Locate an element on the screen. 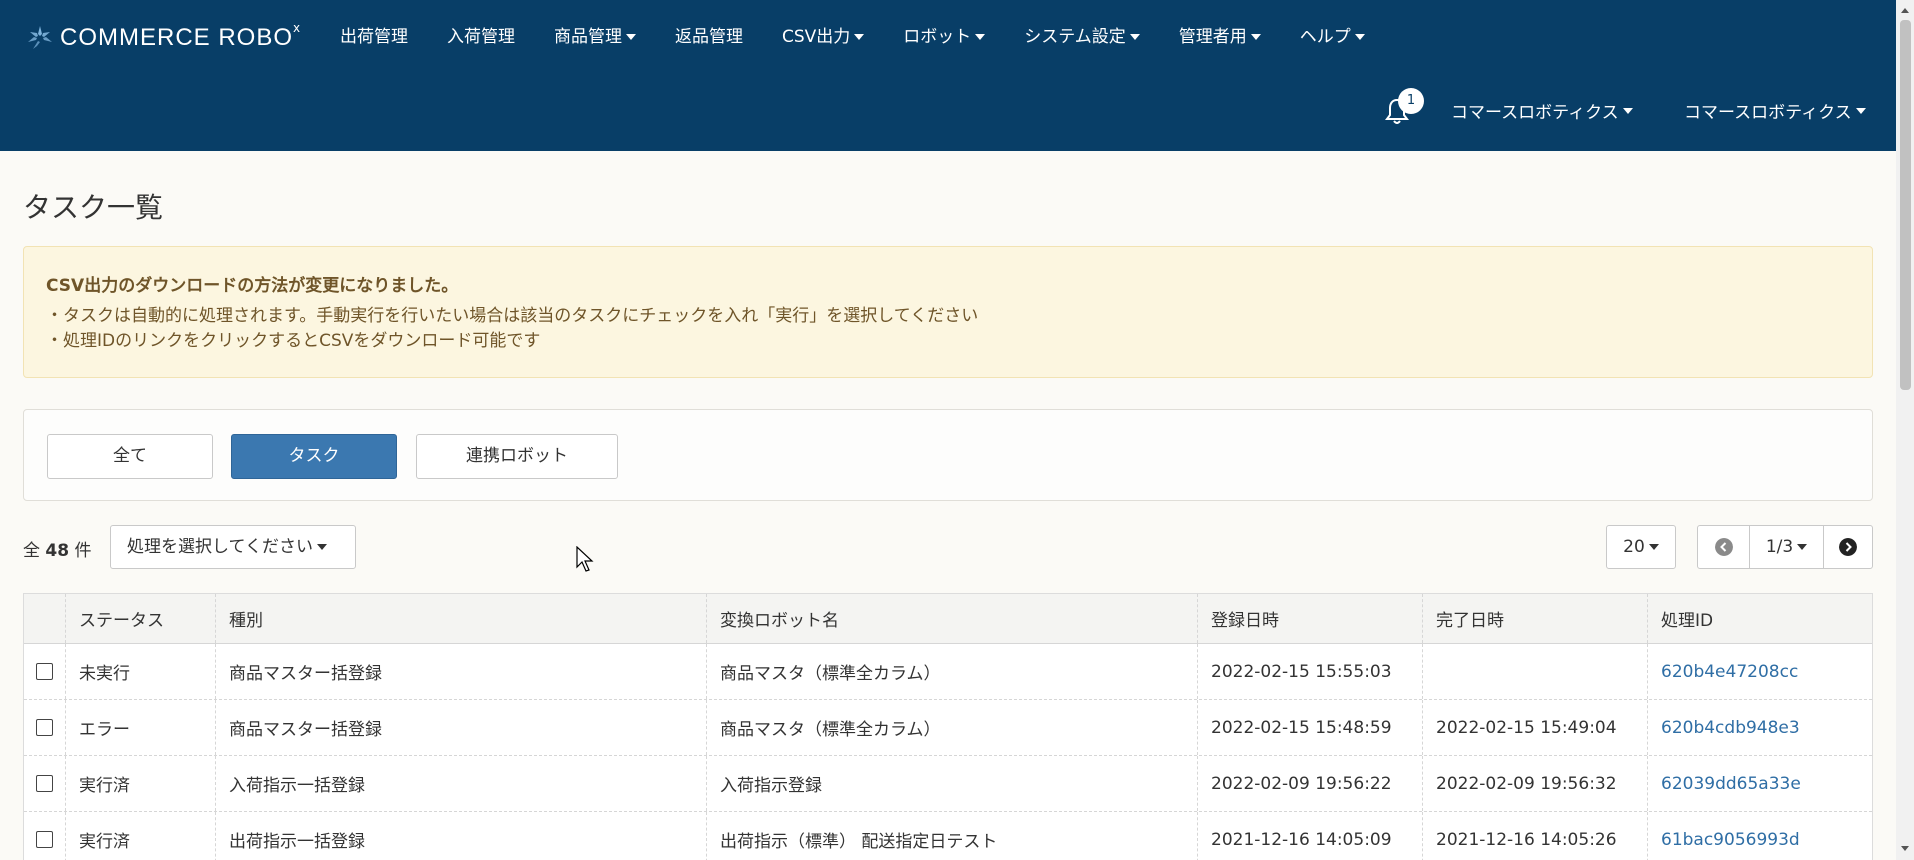 This screenshot has height=860, width=1914. process-id-link: 620b4e47208cc is located at coordinates (1729, 672).